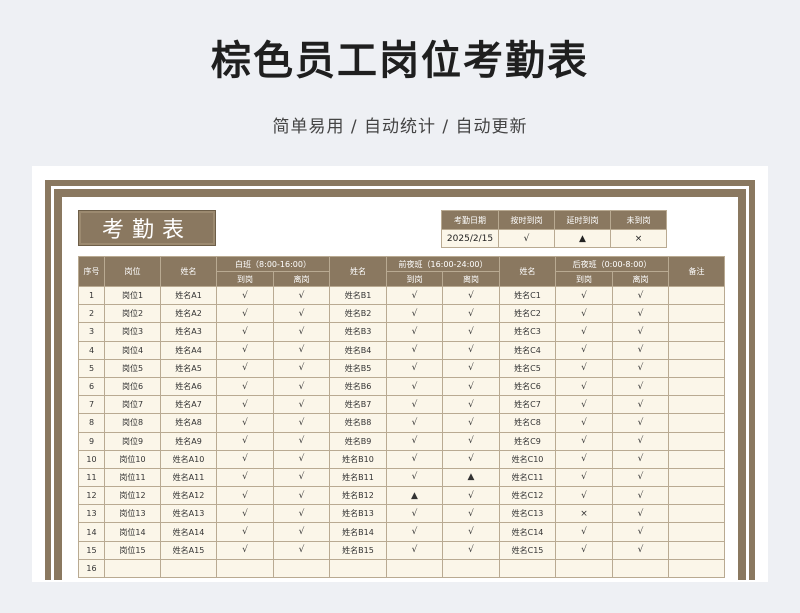 This screenshot has height=613, width=800. What do you see at coordinates (301, 568) in the screenshot?
I see `cell-day-leave` at bounding box center [301, 568].